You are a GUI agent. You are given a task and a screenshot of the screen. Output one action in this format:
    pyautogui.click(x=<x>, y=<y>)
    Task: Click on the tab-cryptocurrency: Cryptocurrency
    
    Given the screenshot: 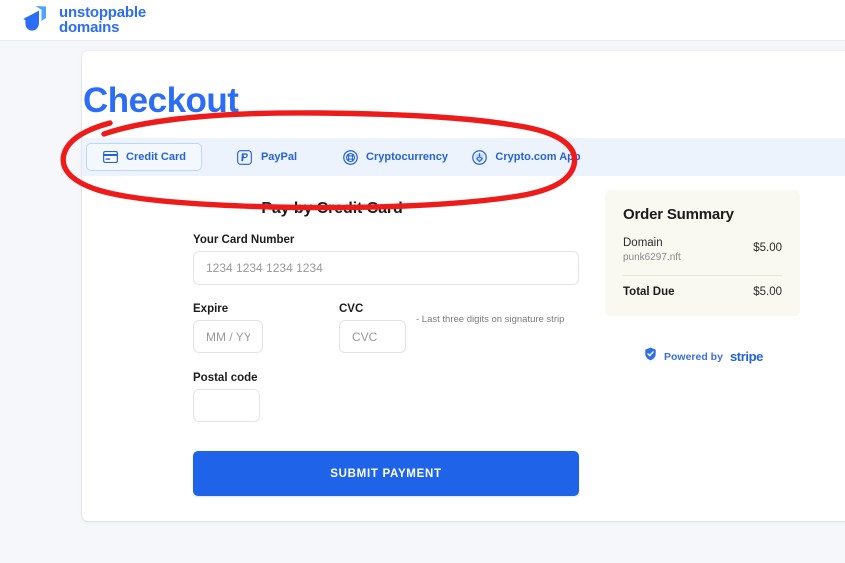 What is the action you would take?
    pyautogui.click(x=395, y=157)
    